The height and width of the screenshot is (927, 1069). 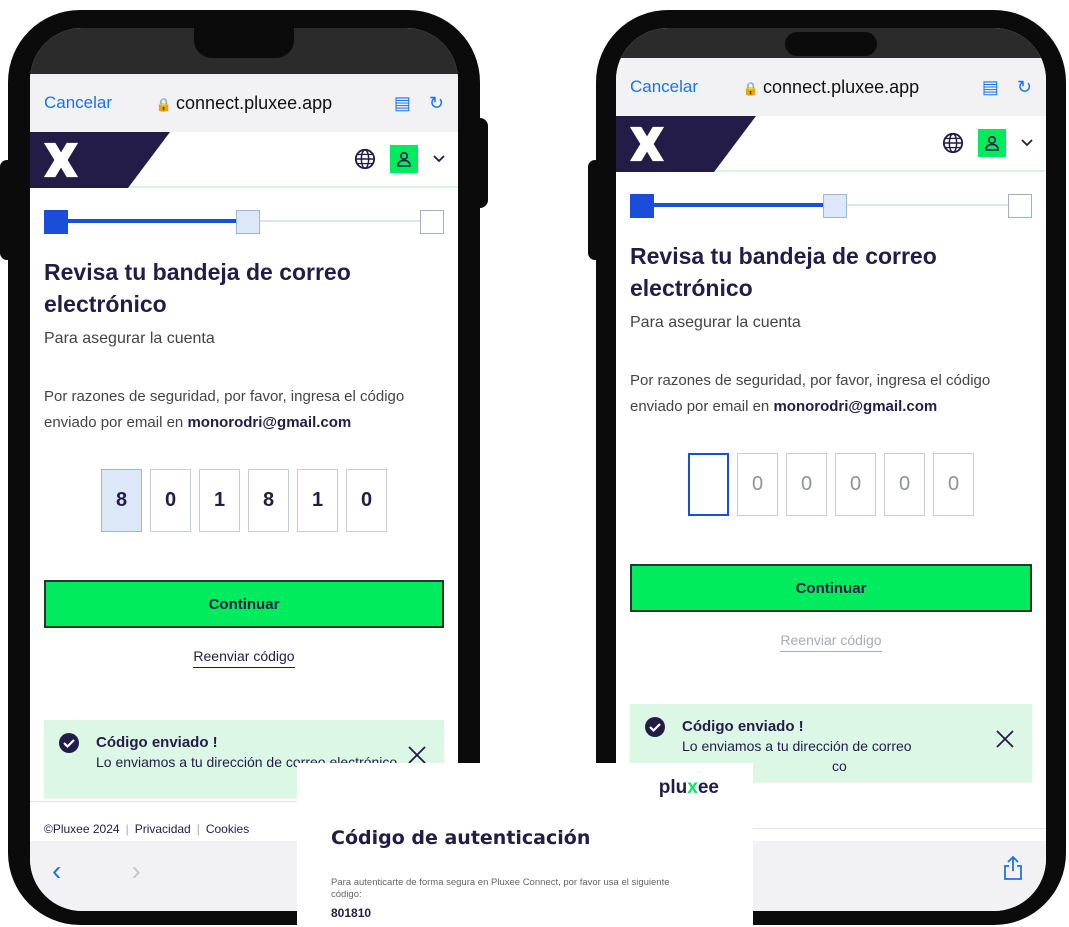 What do you see at coordinates (351, 912) in the screenshot?
I see `email-code: 801810` at bounding box center [351, 912].